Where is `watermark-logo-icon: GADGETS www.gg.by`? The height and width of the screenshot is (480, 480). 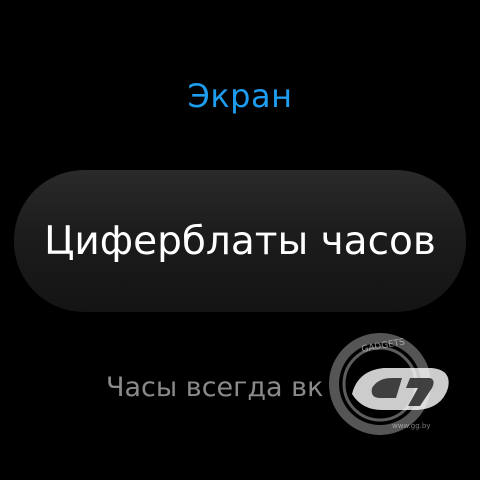 watermark-logo-icon: GADGETS www.gg.by is located at coordinates (389, 384).